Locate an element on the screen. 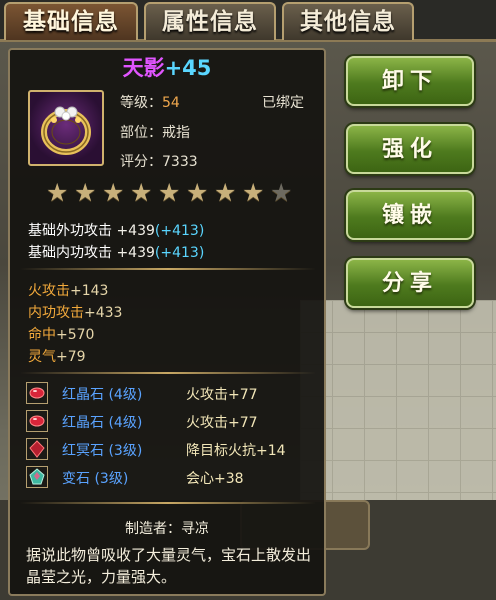 This screenshot has height=600, width=496. share-button: 分享 is located at coordinates (410, 283).